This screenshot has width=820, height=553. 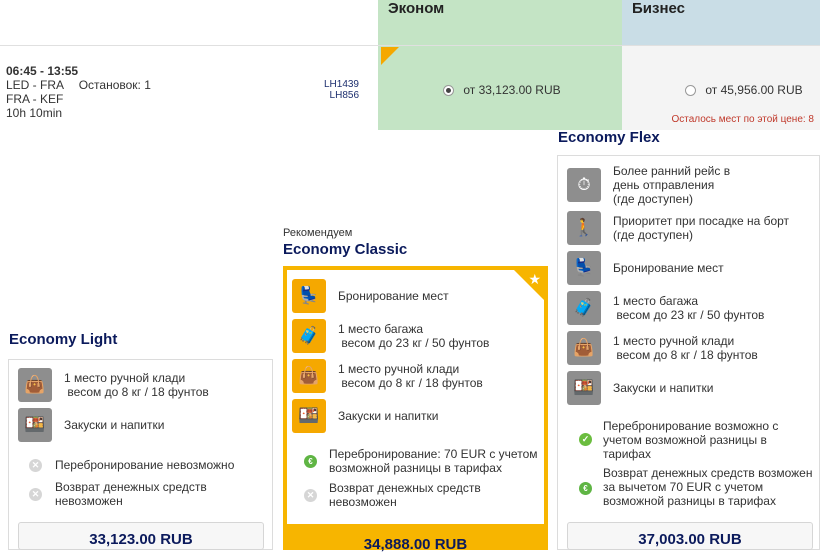 I want to click on check-icon: ✓, so click(x=585, y=439).